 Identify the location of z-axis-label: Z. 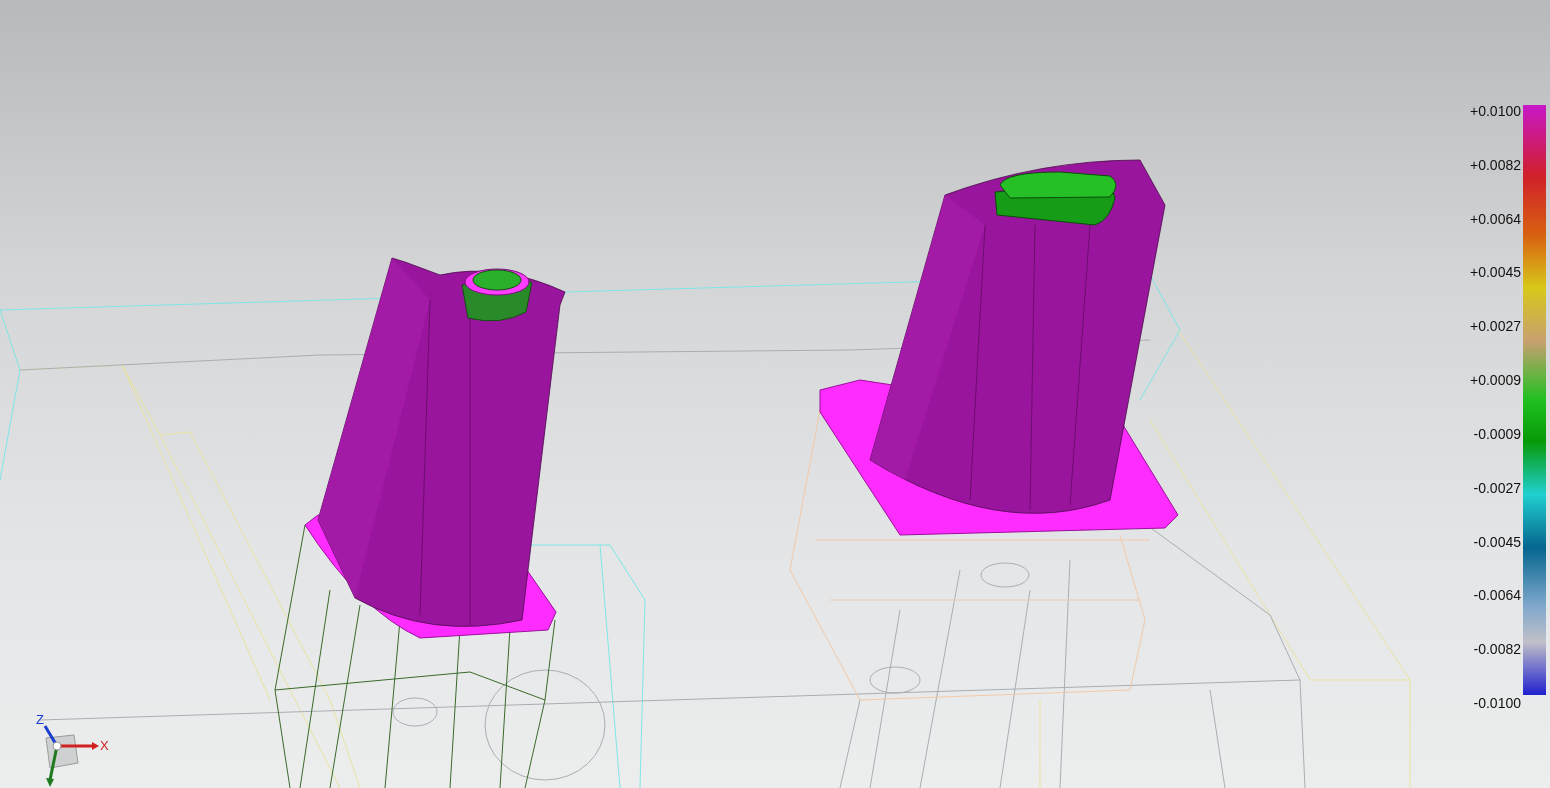
(40, 719).